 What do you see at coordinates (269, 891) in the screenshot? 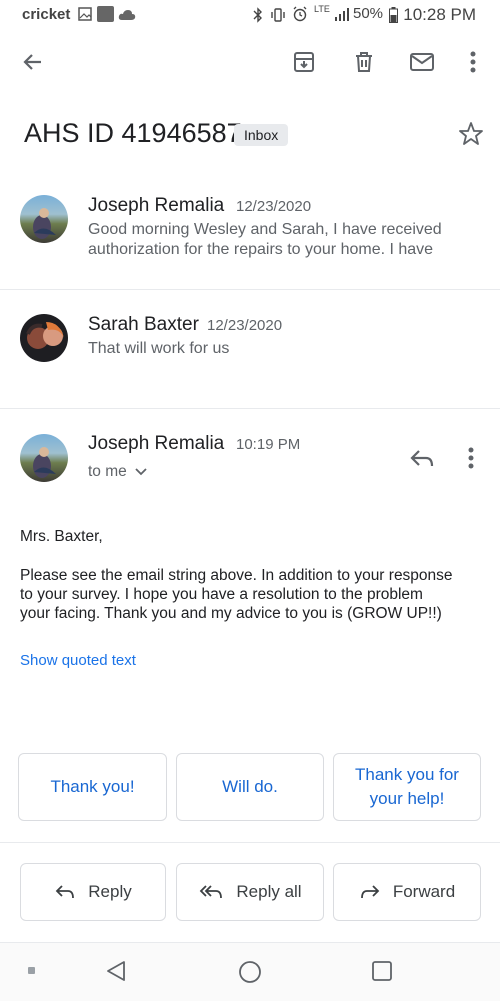
I see `reply-all-label: Reply all` at bounding box center [269, 891].